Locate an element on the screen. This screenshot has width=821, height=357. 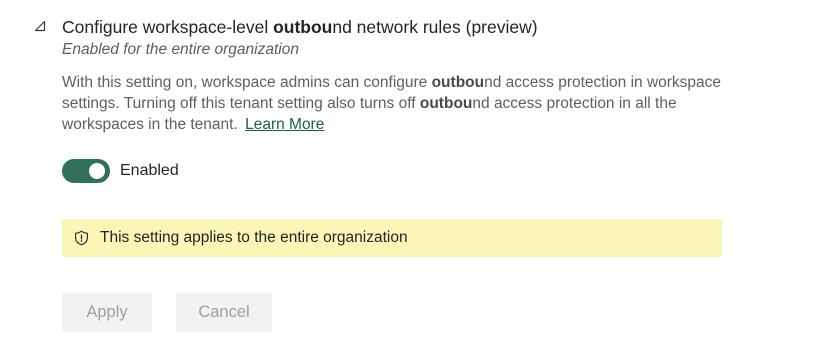
title-highlight: outbou is located at coordinates (303, 27).